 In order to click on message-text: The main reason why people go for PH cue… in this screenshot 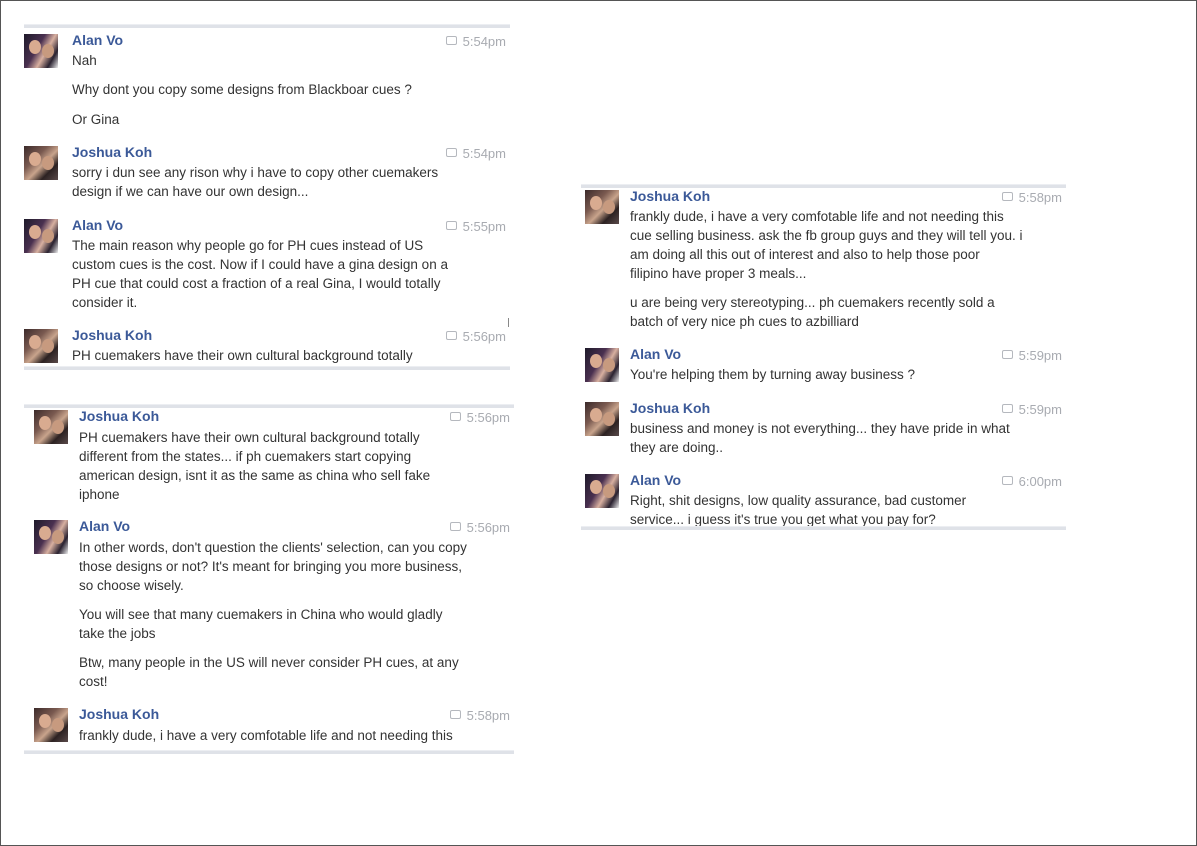, I will do `click(248, 245)`.